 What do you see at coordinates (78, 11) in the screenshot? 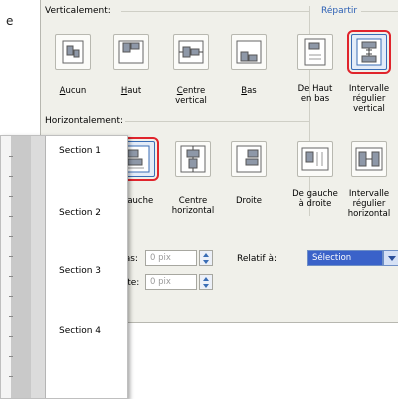
I see `vertical-group-label: Verticalement:` at bounding box center [78, 11].